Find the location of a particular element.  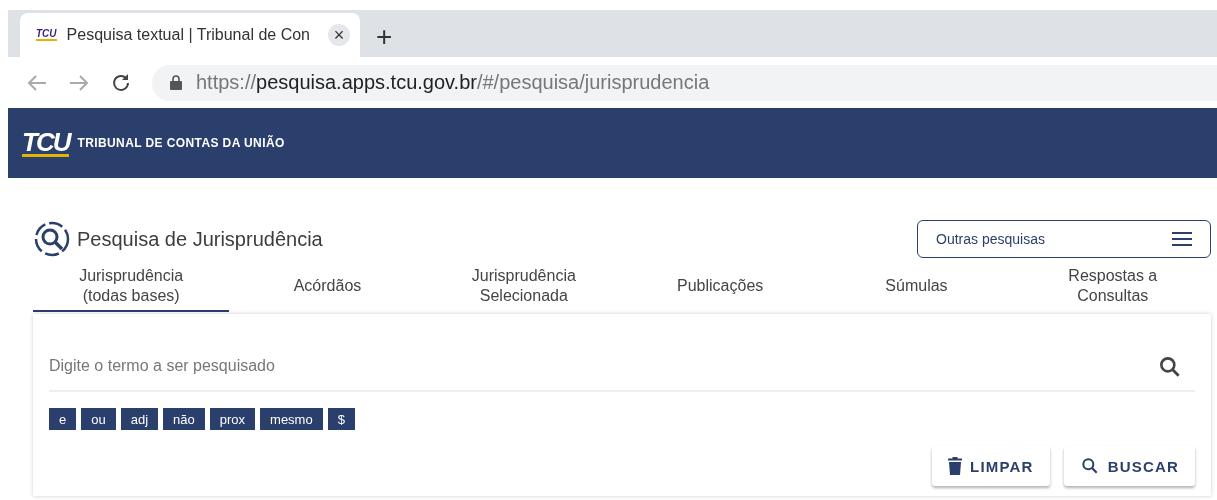

operator-button: $ is located at coordinates (341, 419).